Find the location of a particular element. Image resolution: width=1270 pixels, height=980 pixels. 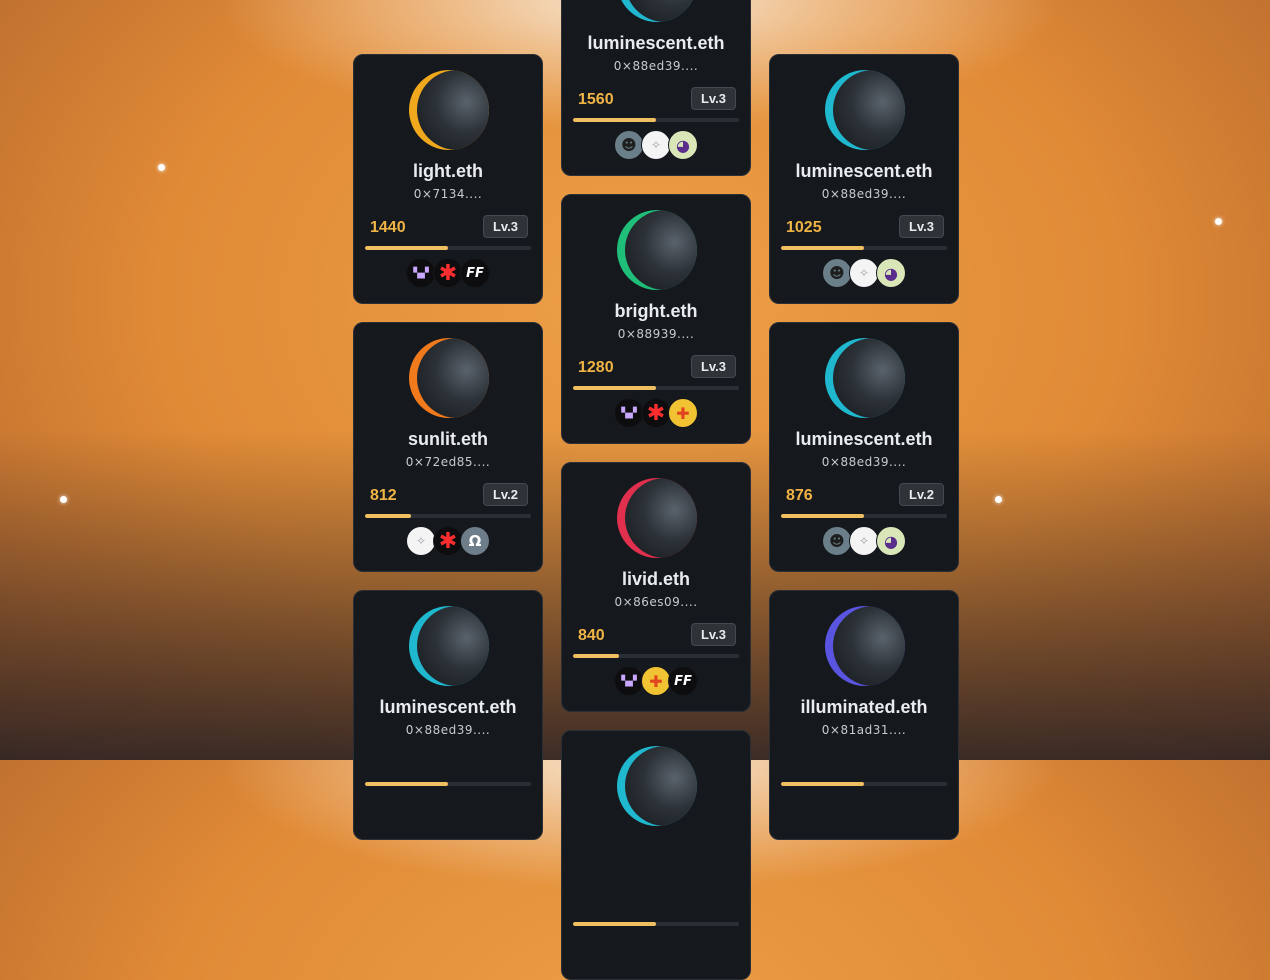

collection-avatars: ✧ ✱ Ω is located at coordinates (448, 542).